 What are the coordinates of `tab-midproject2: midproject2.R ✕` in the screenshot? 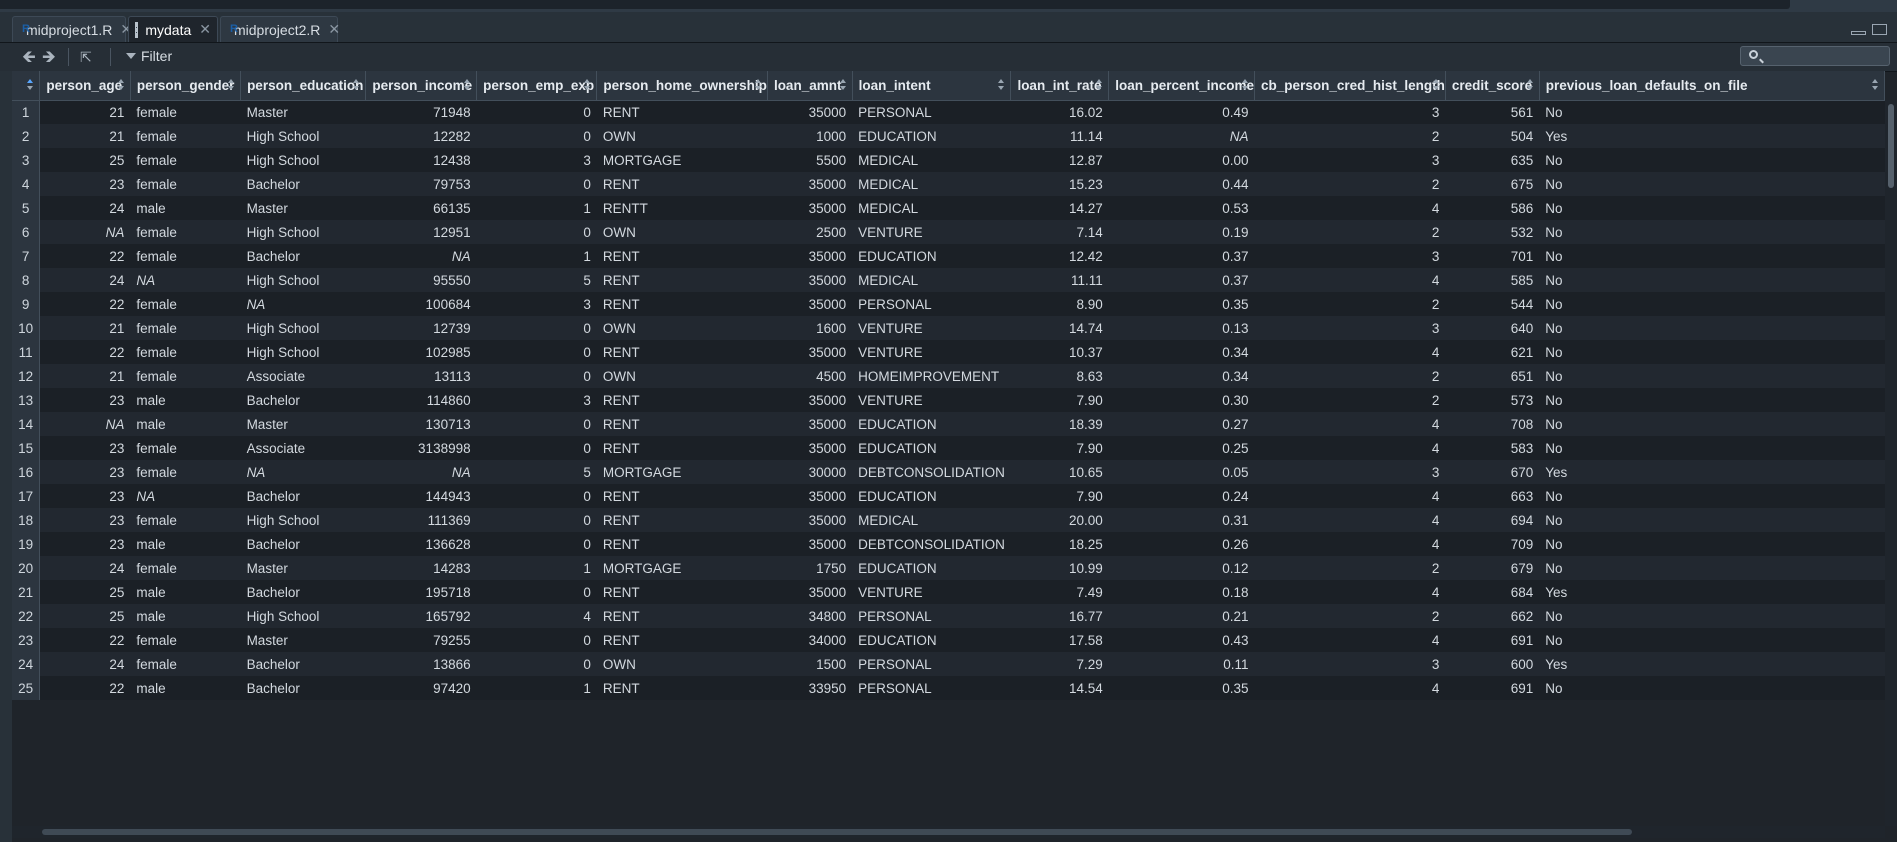 It's located at (280, 29).